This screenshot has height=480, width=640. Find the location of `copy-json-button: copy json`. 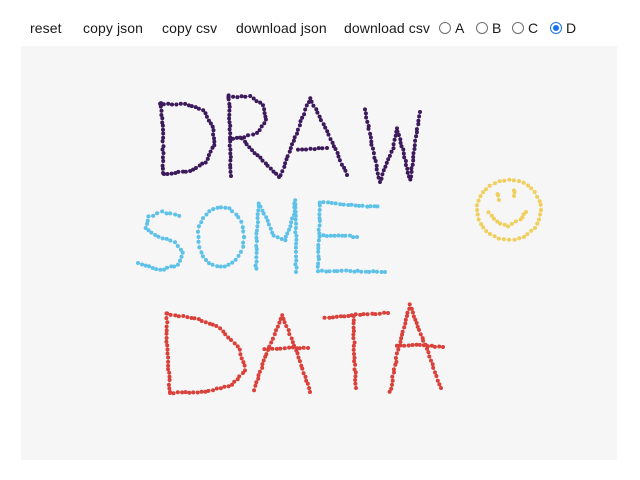

copy-json-button: copy json is located at coordinates (113, 28).